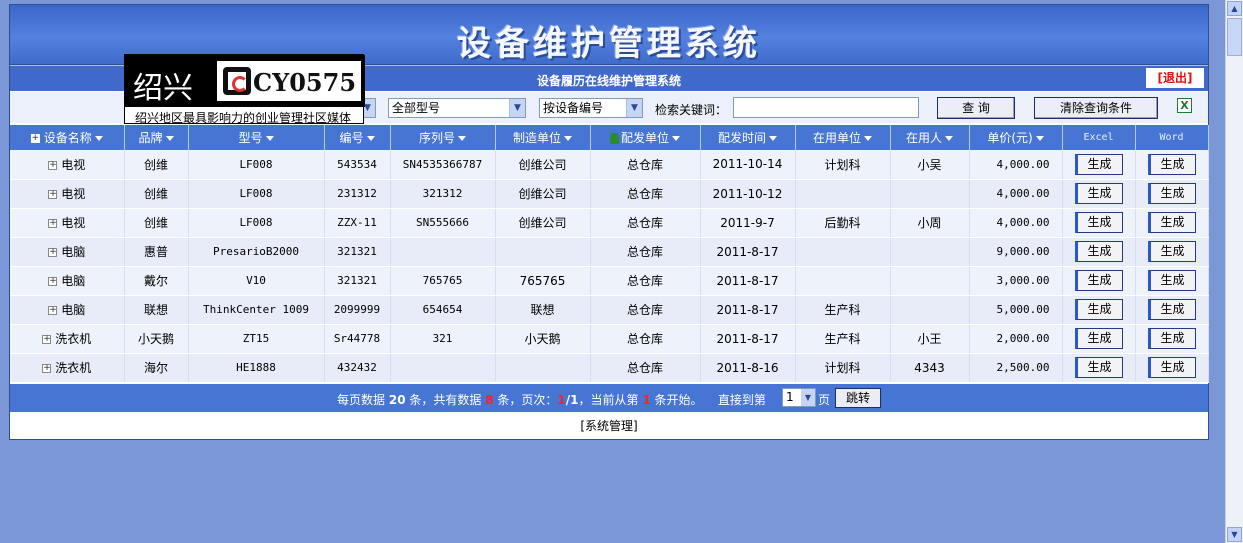 This screenshot has height=543, width=1243. I want to click on table-cell: 321321, so click(357, 252).